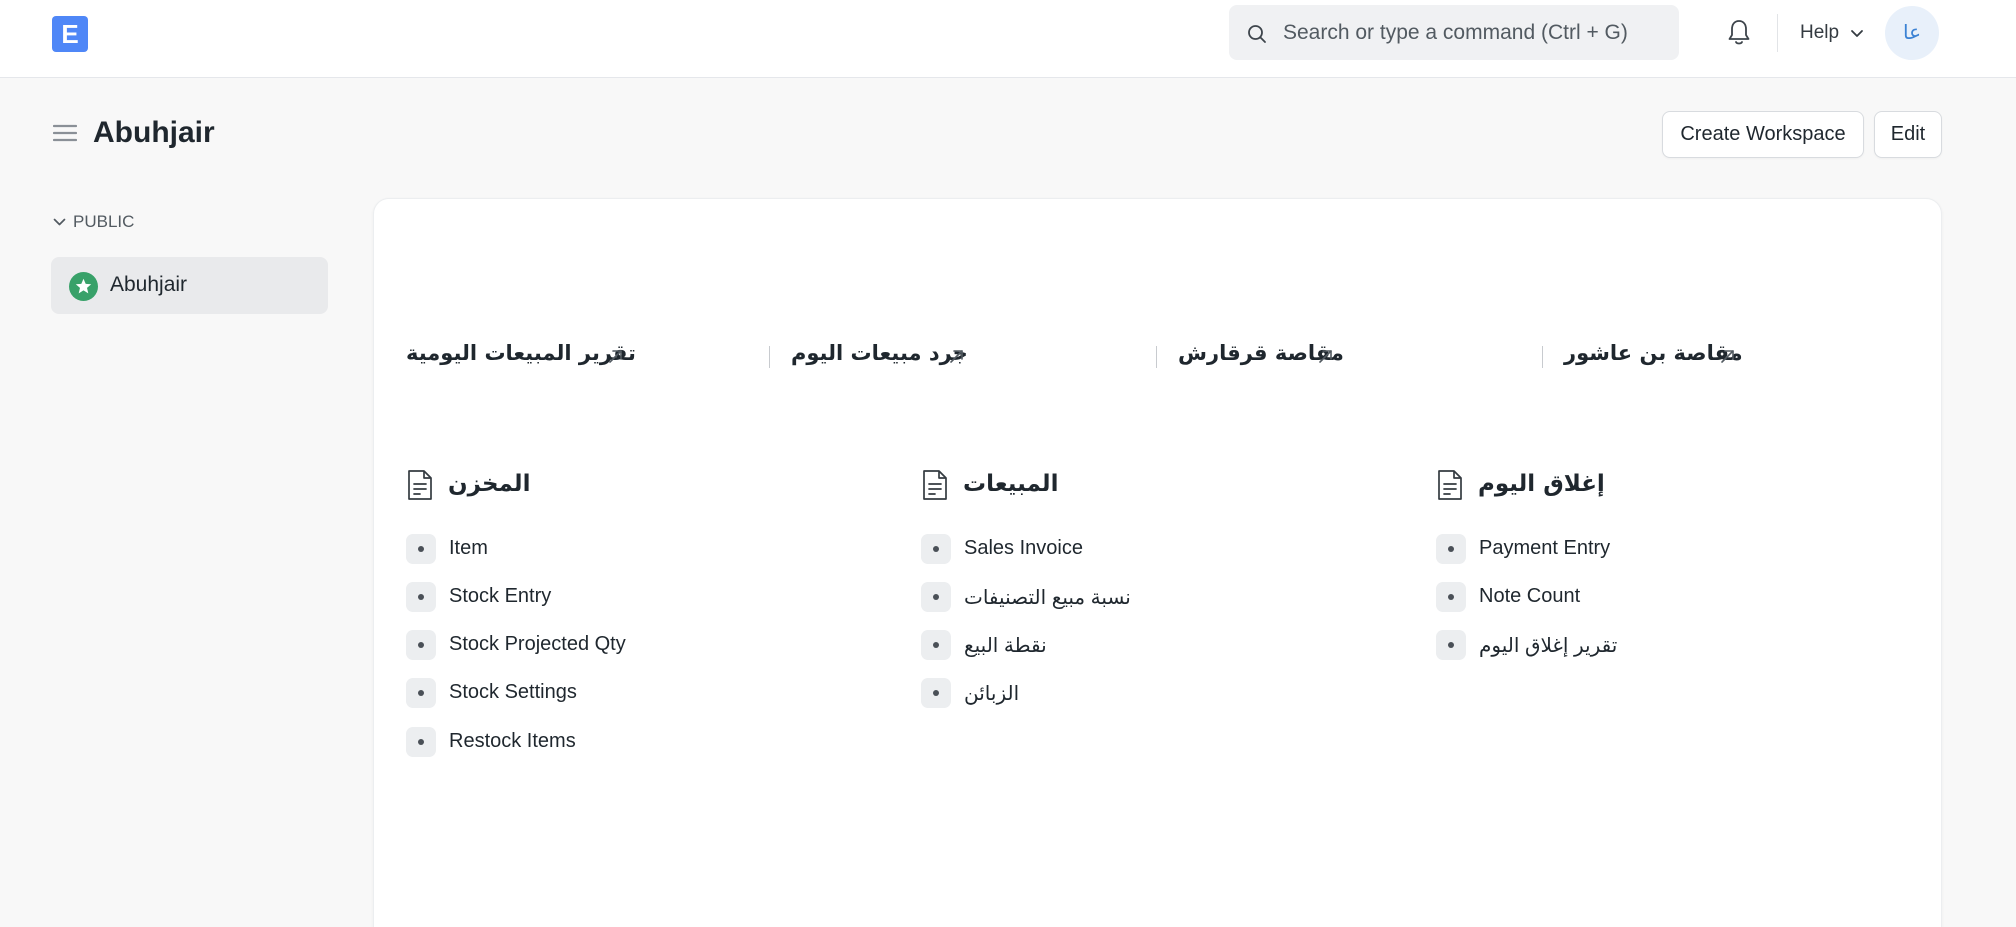  I want to click on sidebar-item-abuhjair: Abuhjair, so click(189, 285).